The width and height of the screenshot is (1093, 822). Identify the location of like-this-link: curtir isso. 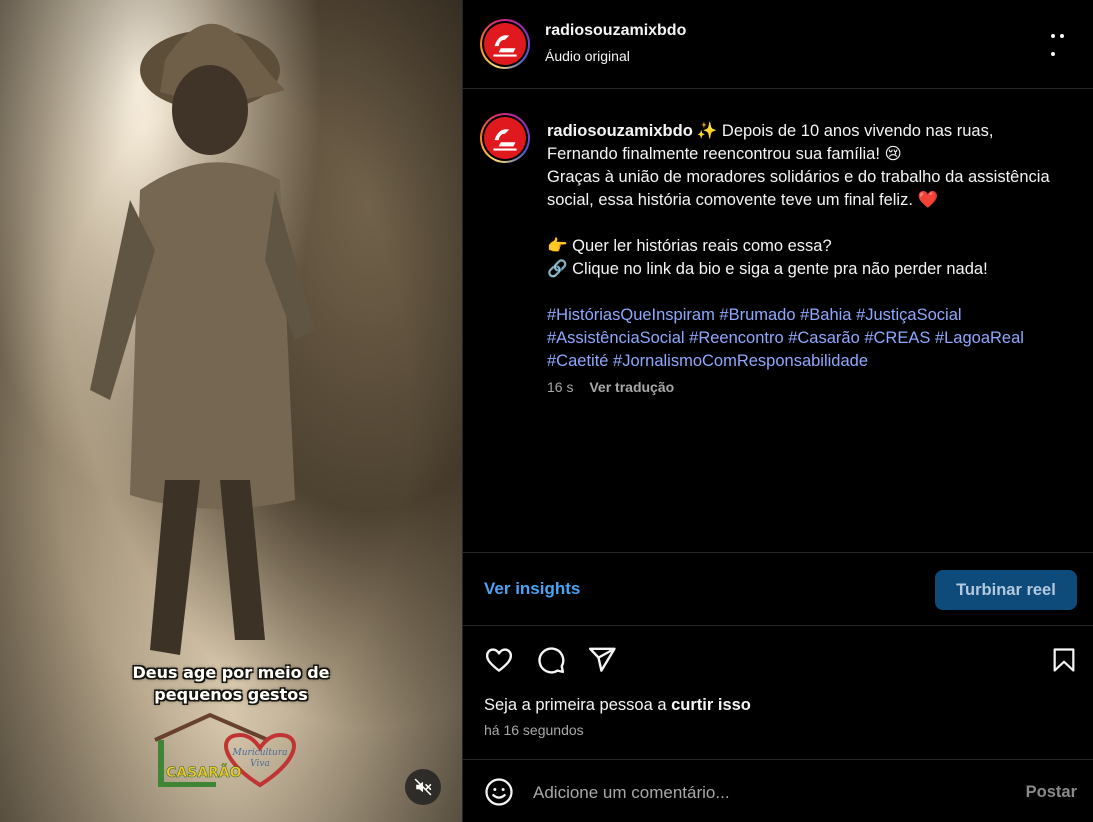
(711, 705).